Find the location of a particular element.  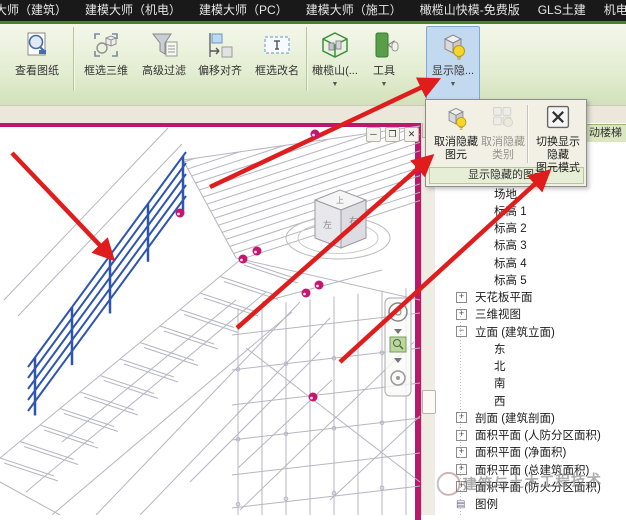

tree-item-label: 三维视图 is located at coordinates (498, 315).